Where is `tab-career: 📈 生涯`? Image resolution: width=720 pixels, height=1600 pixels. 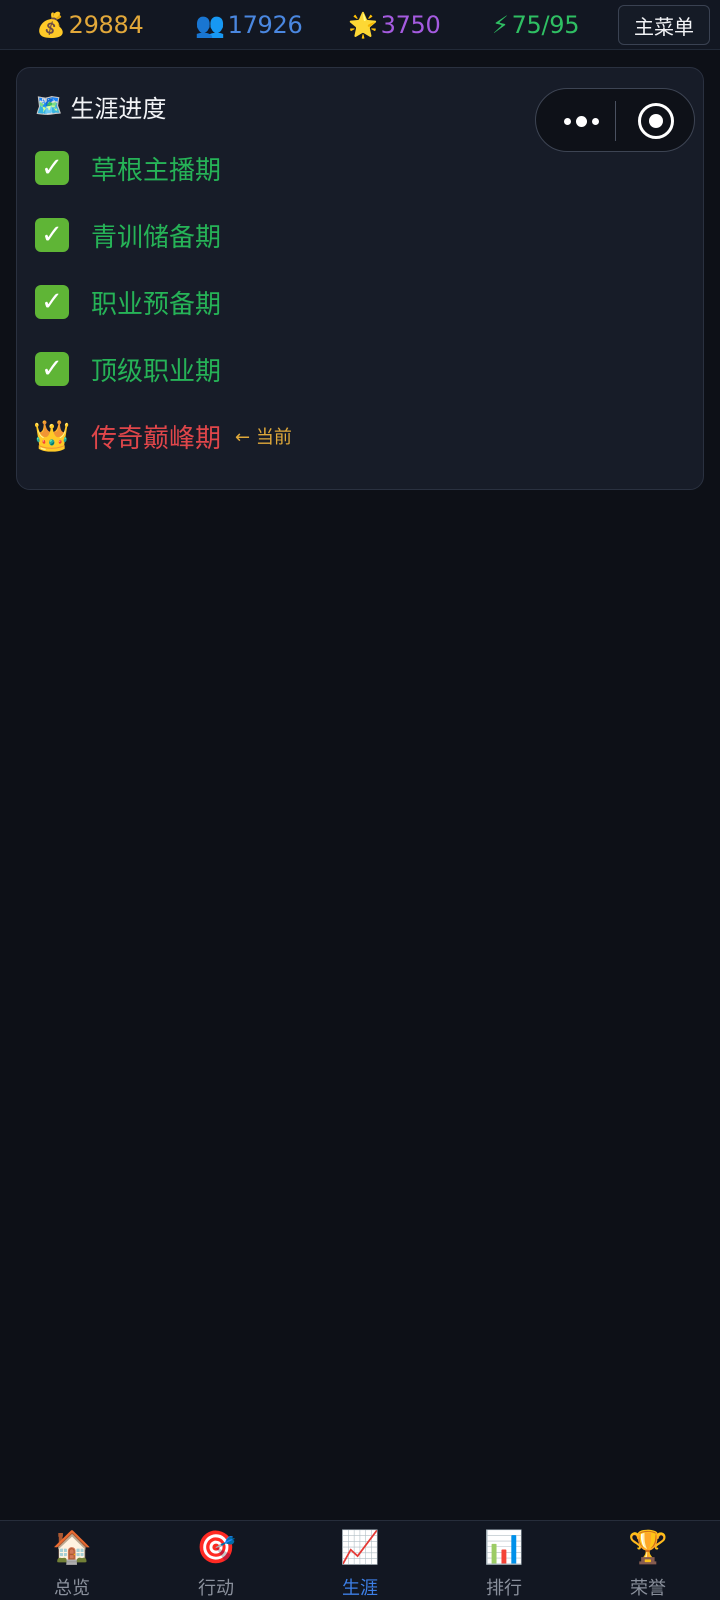 tab-career: 📈 生涯 is located at coordinates (360, 1560).